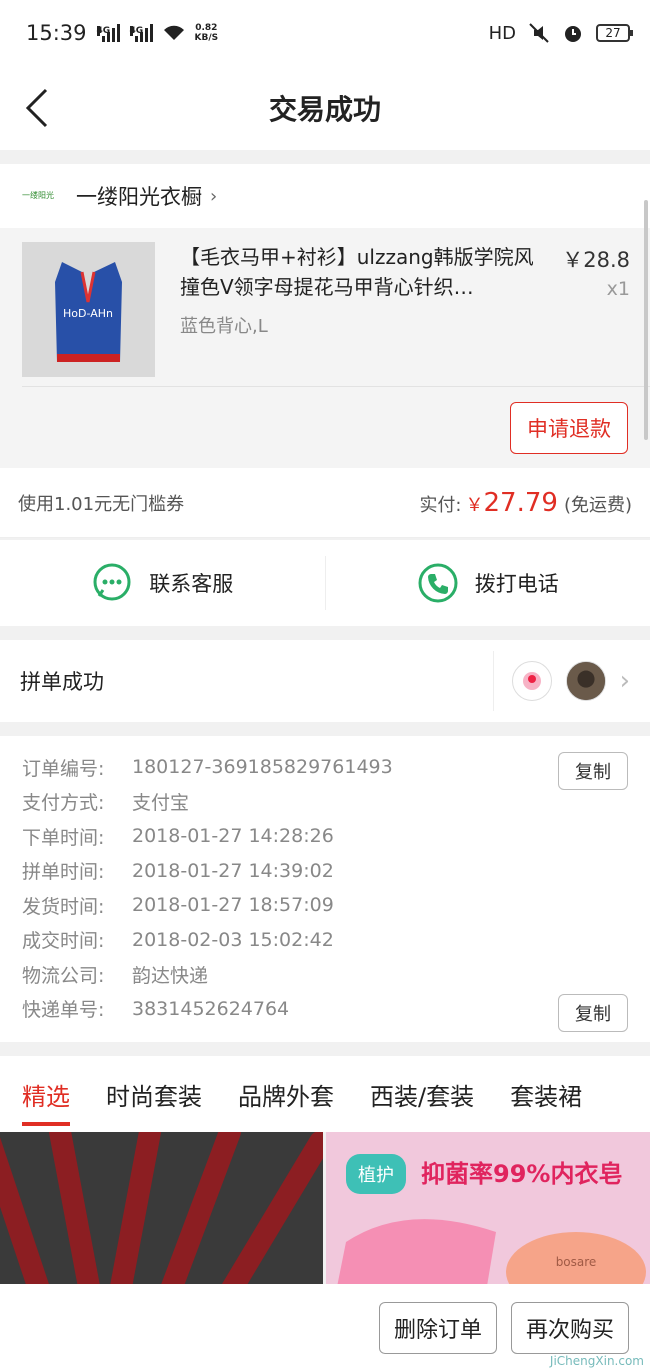 The width and height of the screenshot is (650, 1372). What do you see at coordinates (211, 1008) in the screenshot?
I see `tracking-number: 3831452624764` at bounding box center [211, 1008].